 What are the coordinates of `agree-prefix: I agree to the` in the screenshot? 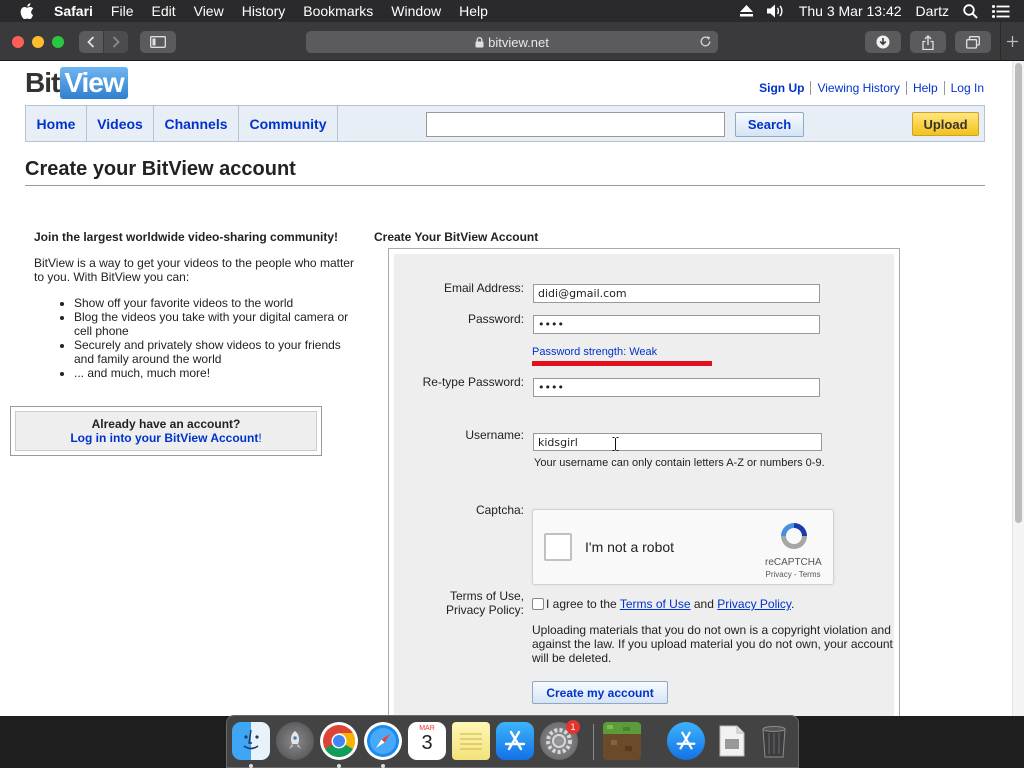 It's located at (583, 604).